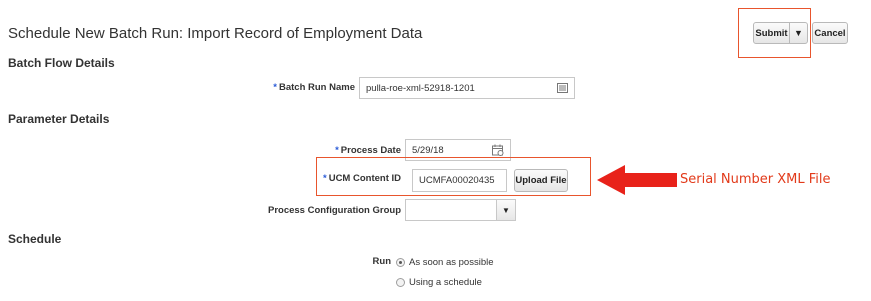 The width and height of the screenshot is (871, 301). I want to click on radio-asap, so click(400, 262).